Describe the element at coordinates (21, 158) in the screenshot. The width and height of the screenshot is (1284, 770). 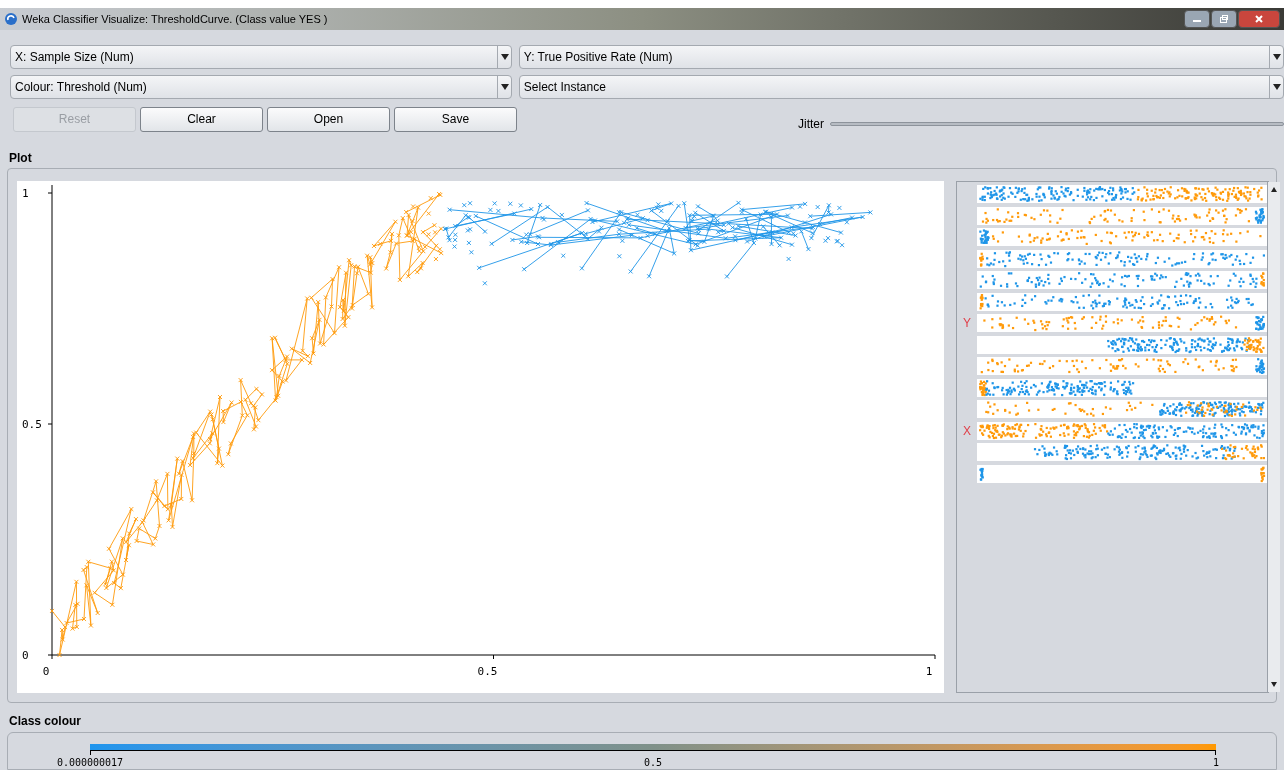
I see `plot-section-title: Plot` at that location.